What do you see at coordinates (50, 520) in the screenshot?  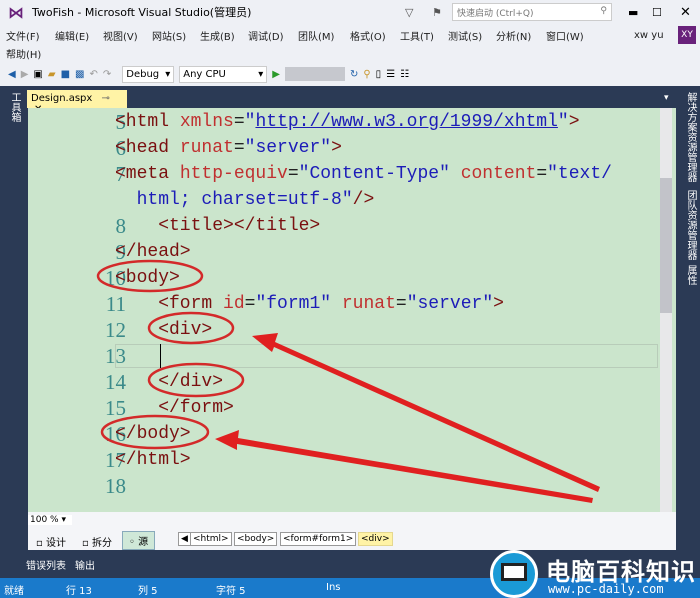 I see `zoom-select: 100 % ▾` at bounding box center [50, 520].